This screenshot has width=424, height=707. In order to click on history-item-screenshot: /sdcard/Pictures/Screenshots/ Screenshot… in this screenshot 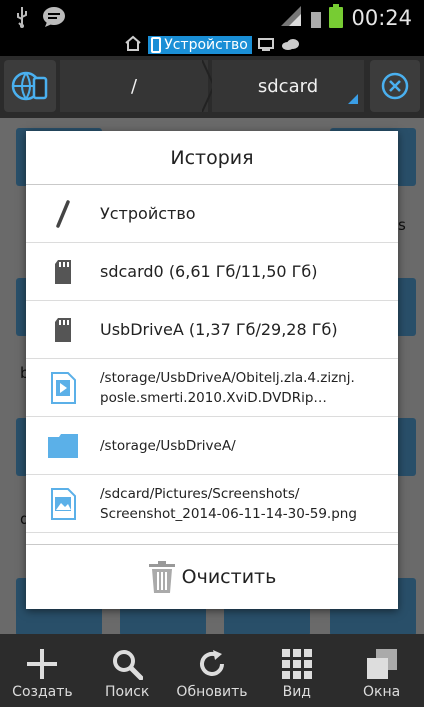, I will do `click(212, 504)`.